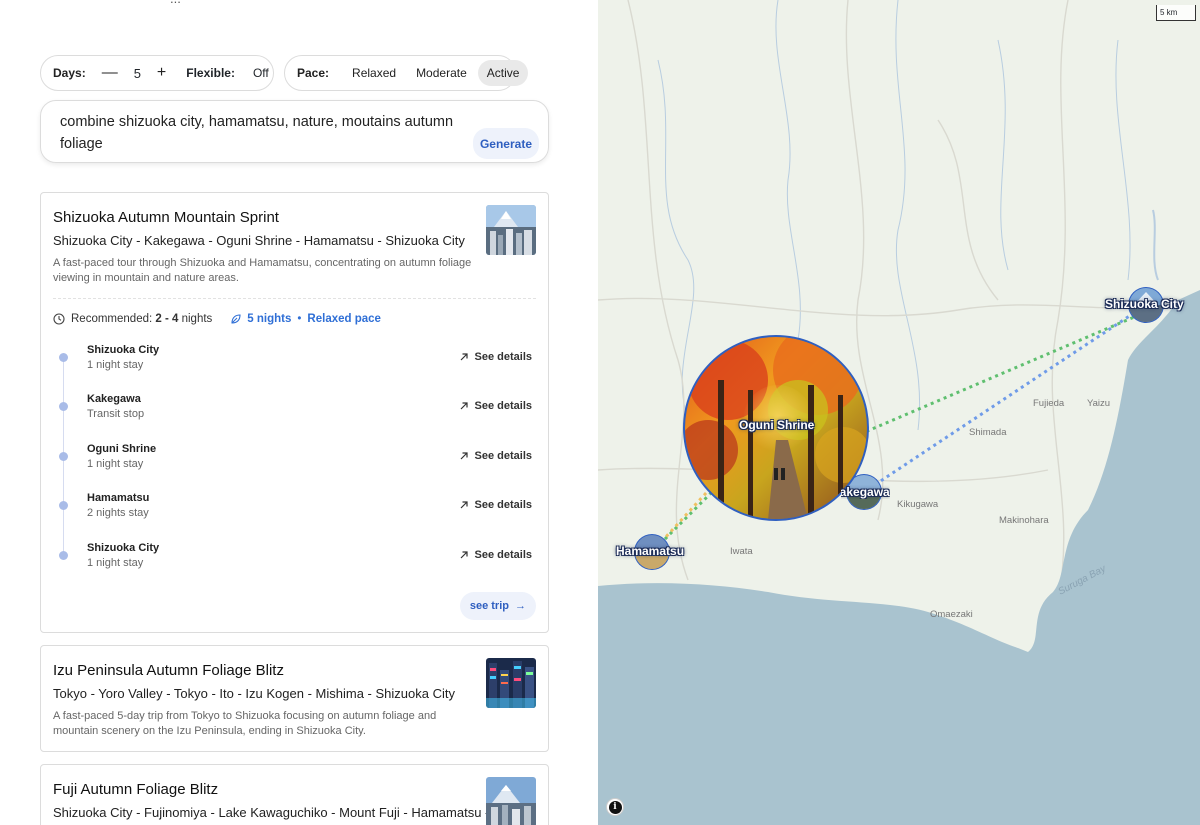 Image resolution: width=1200 pixels, height=825 pixels. I want to click on stop-stay: Transit stop, so click(116, 414).